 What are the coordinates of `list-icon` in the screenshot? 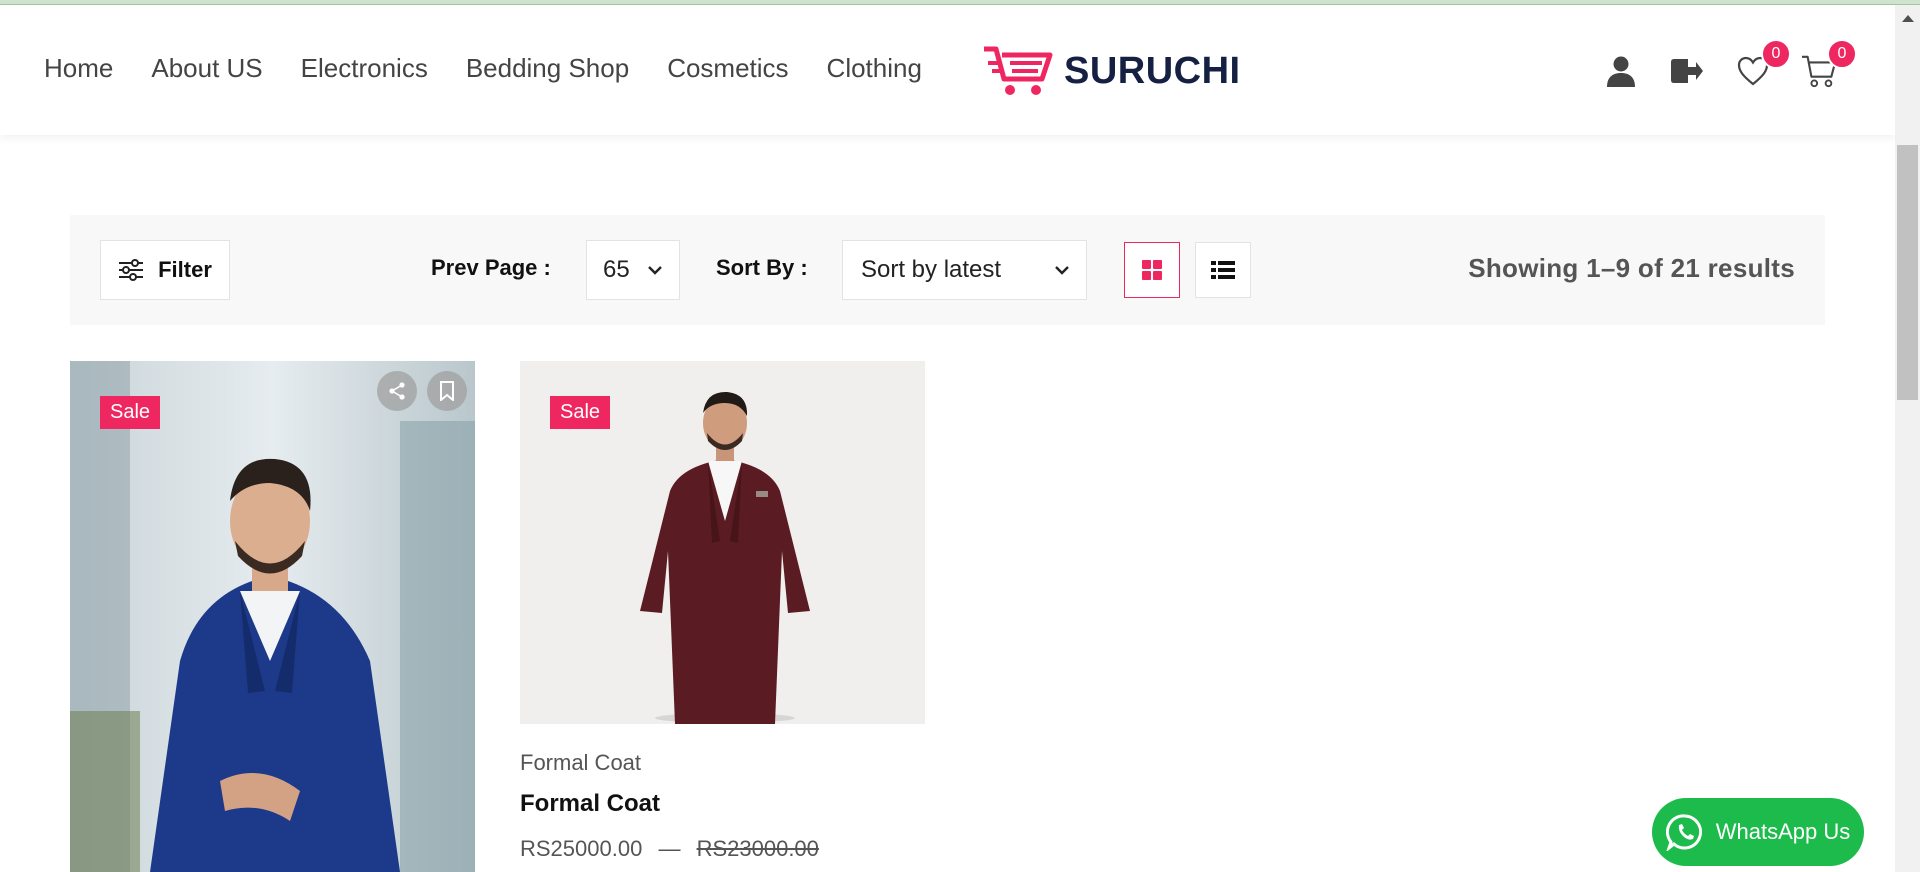 It's located at (1223, 270).